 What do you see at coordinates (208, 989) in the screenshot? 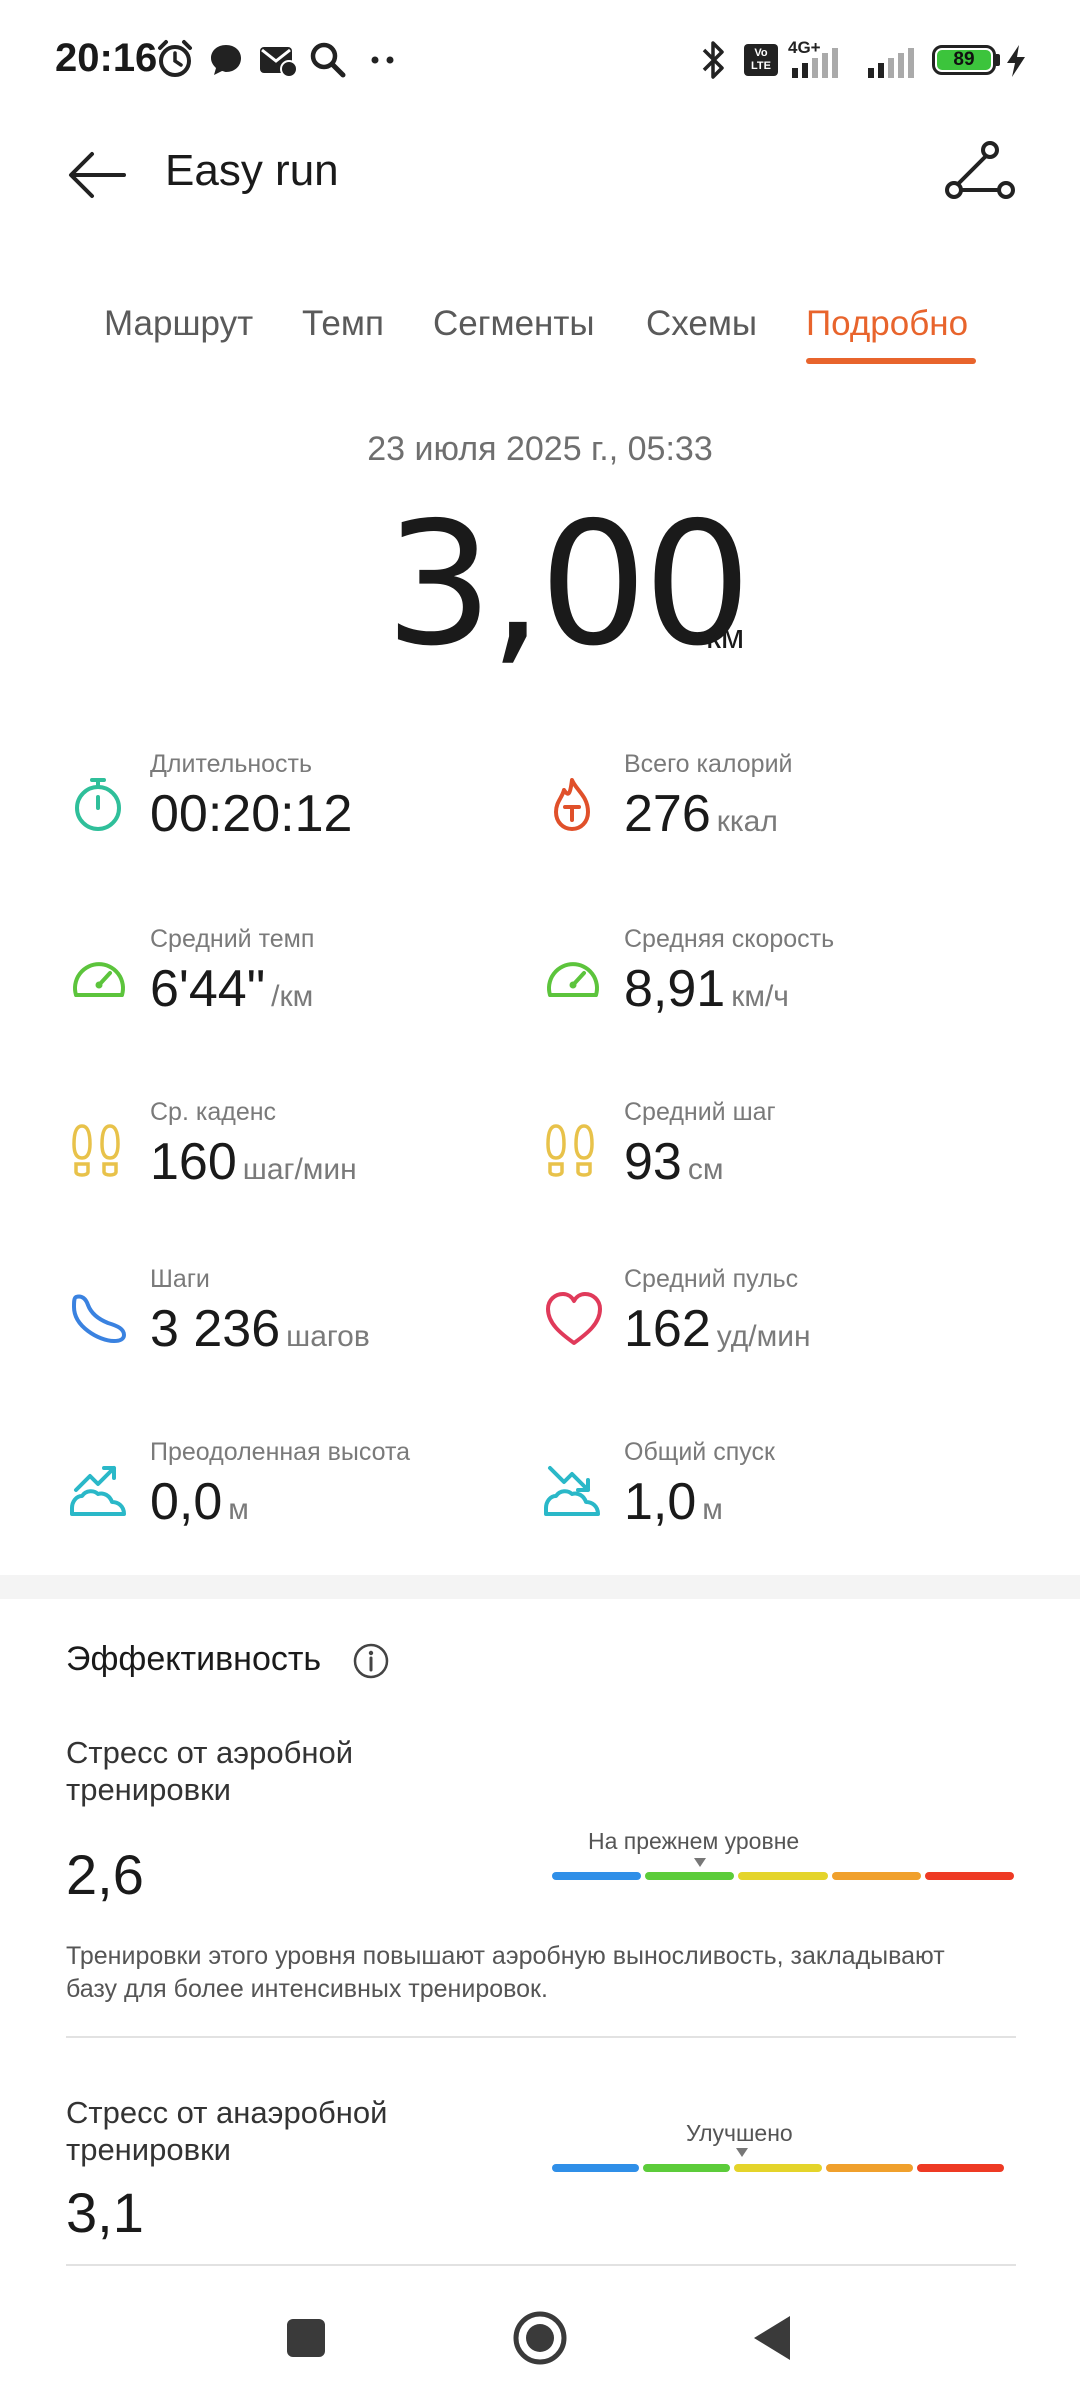
I see `metric-value: 6'44"` at bounding box center [208, 989].